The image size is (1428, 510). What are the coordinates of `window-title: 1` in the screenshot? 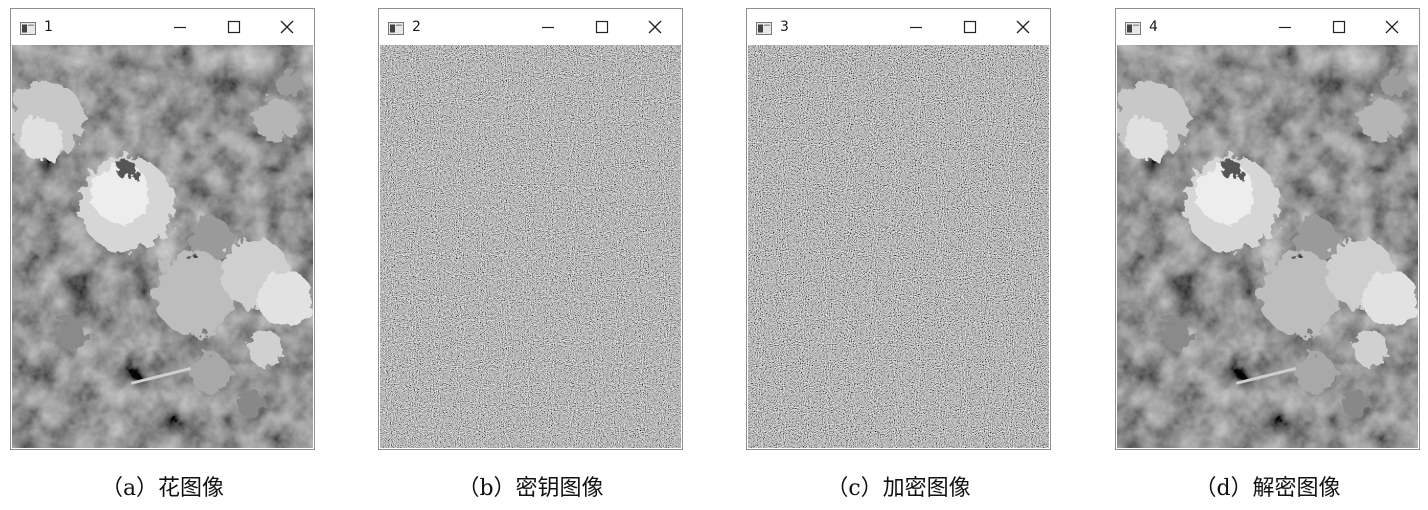 It's located at (48, 27).